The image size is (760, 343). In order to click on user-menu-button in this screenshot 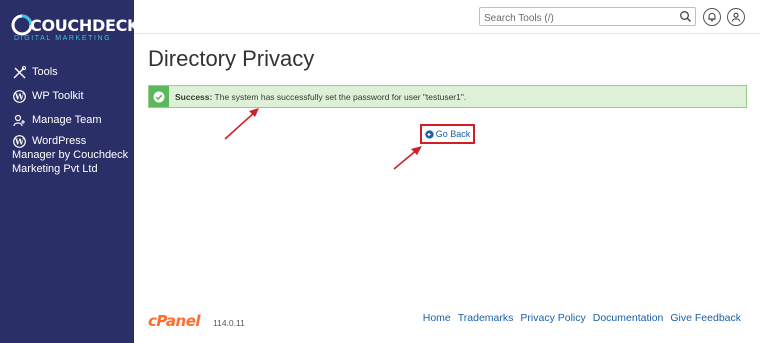, I will do `click(736, 17)`.